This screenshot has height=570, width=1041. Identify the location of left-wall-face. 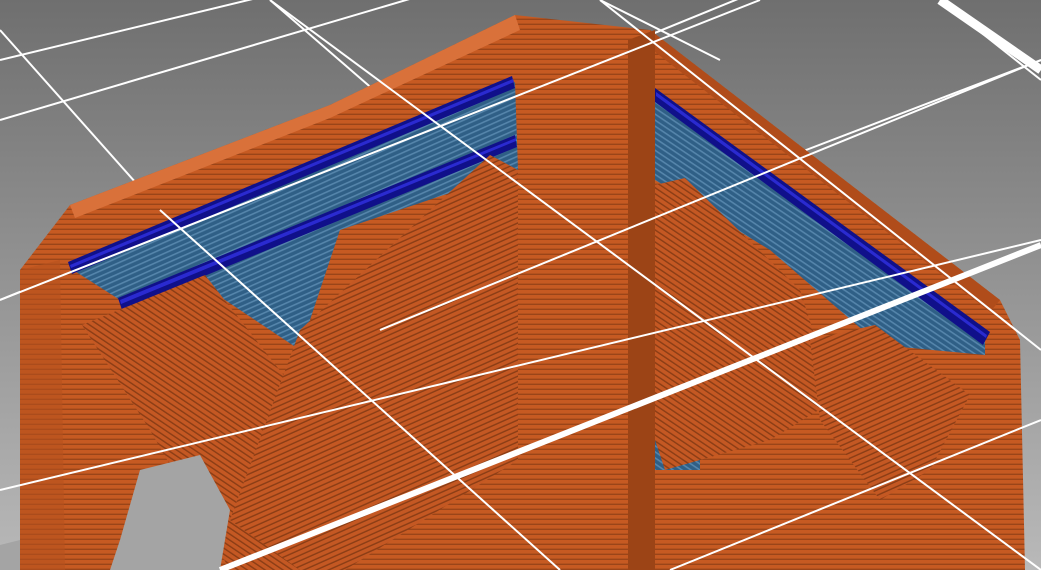
(42, 415).